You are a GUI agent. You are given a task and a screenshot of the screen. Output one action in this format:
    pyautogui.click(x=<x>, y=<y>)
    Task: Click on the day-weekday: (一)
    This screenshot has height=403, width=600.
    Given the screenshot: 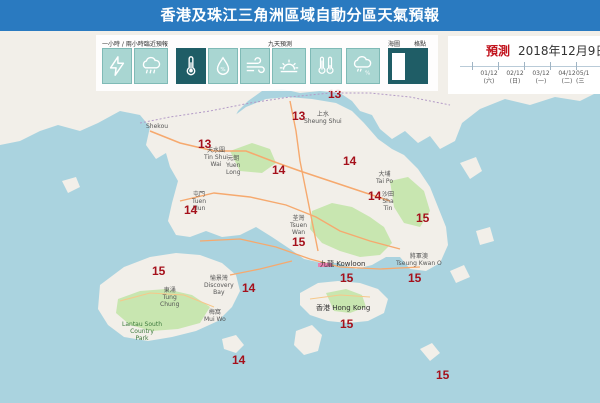 What is the action you would take?
    pyautogui.click(x=541, y=81)
    